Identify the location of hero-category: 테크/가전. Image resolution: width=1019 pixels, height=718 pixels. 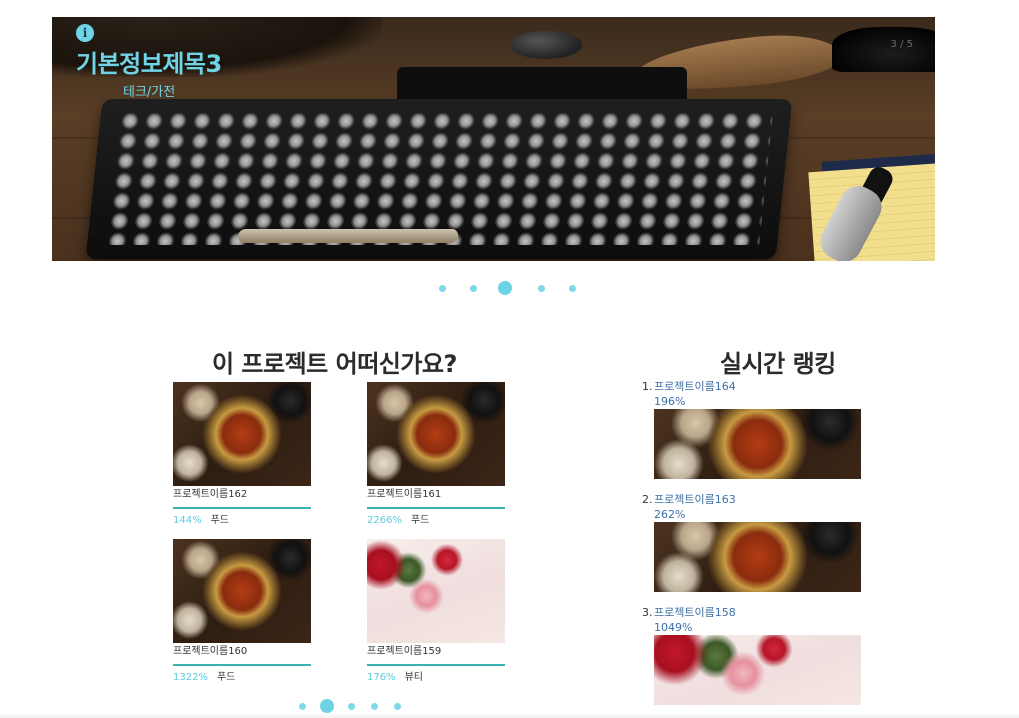
(149, 92).